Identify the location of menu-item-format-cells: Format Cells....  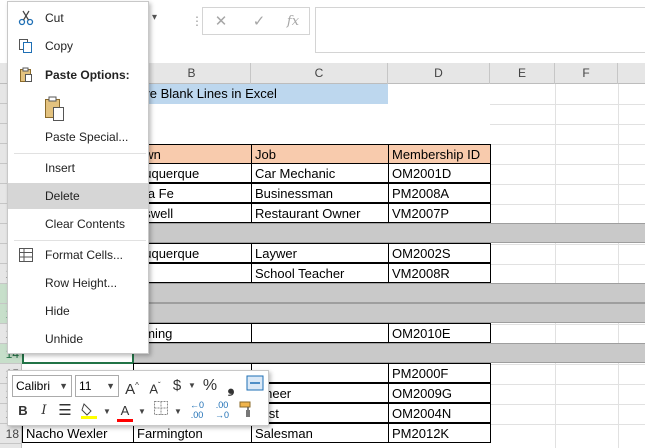
(78, 255).